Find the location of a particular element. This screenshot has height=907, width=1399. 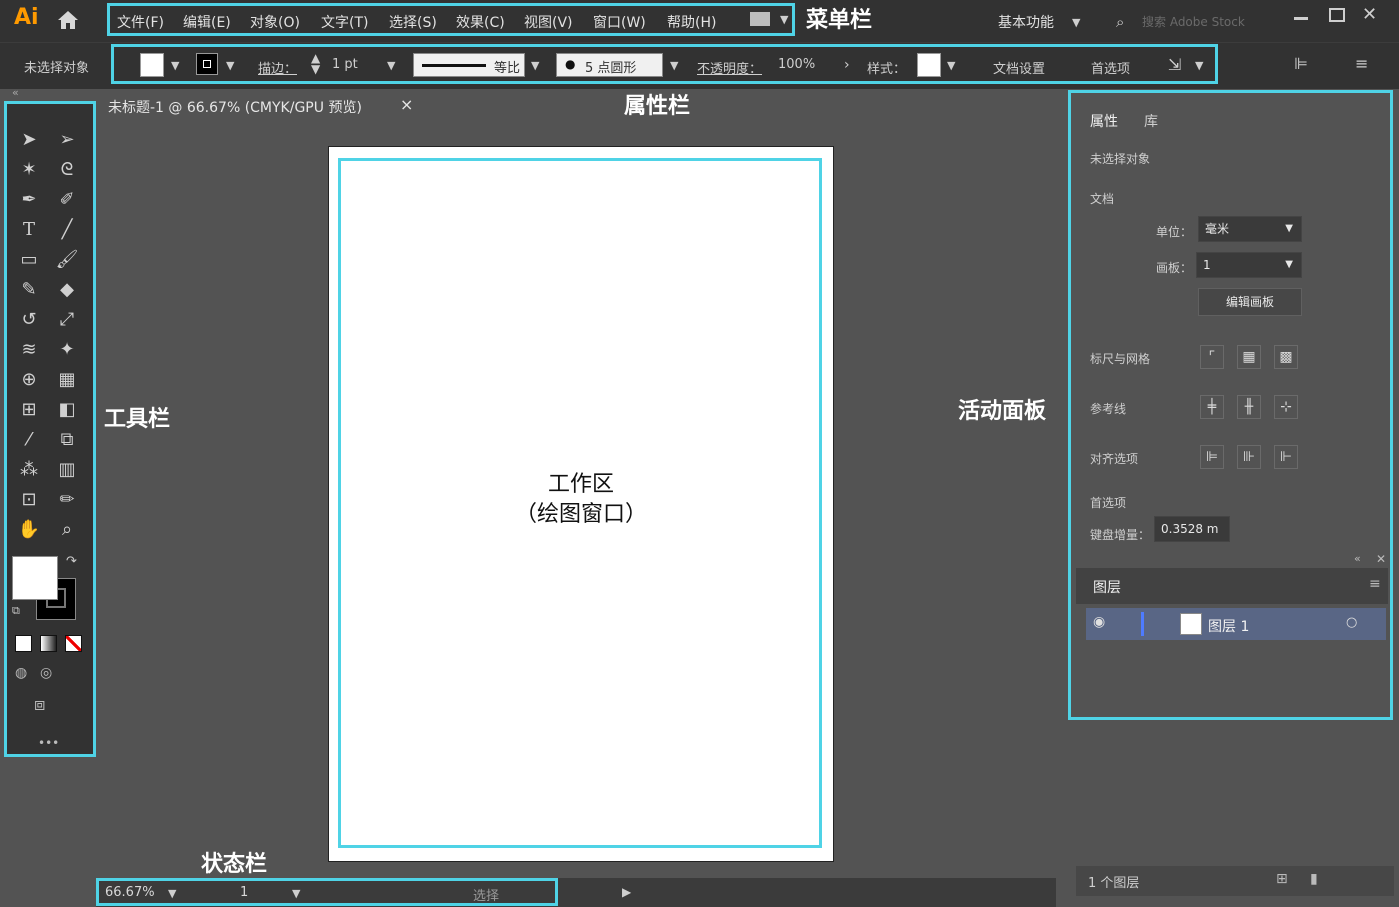

width-tool-icon: ≋ is located at coordinates (29, 350).